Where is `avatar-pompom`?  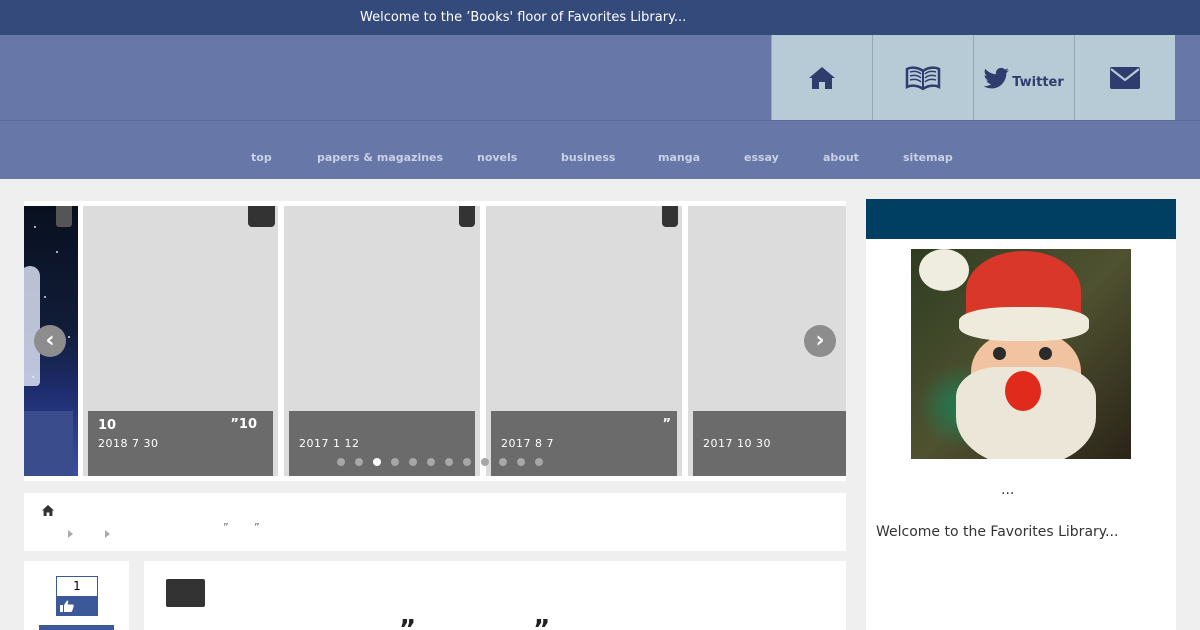 avatar-pompom is located at coordinates (944, 270).